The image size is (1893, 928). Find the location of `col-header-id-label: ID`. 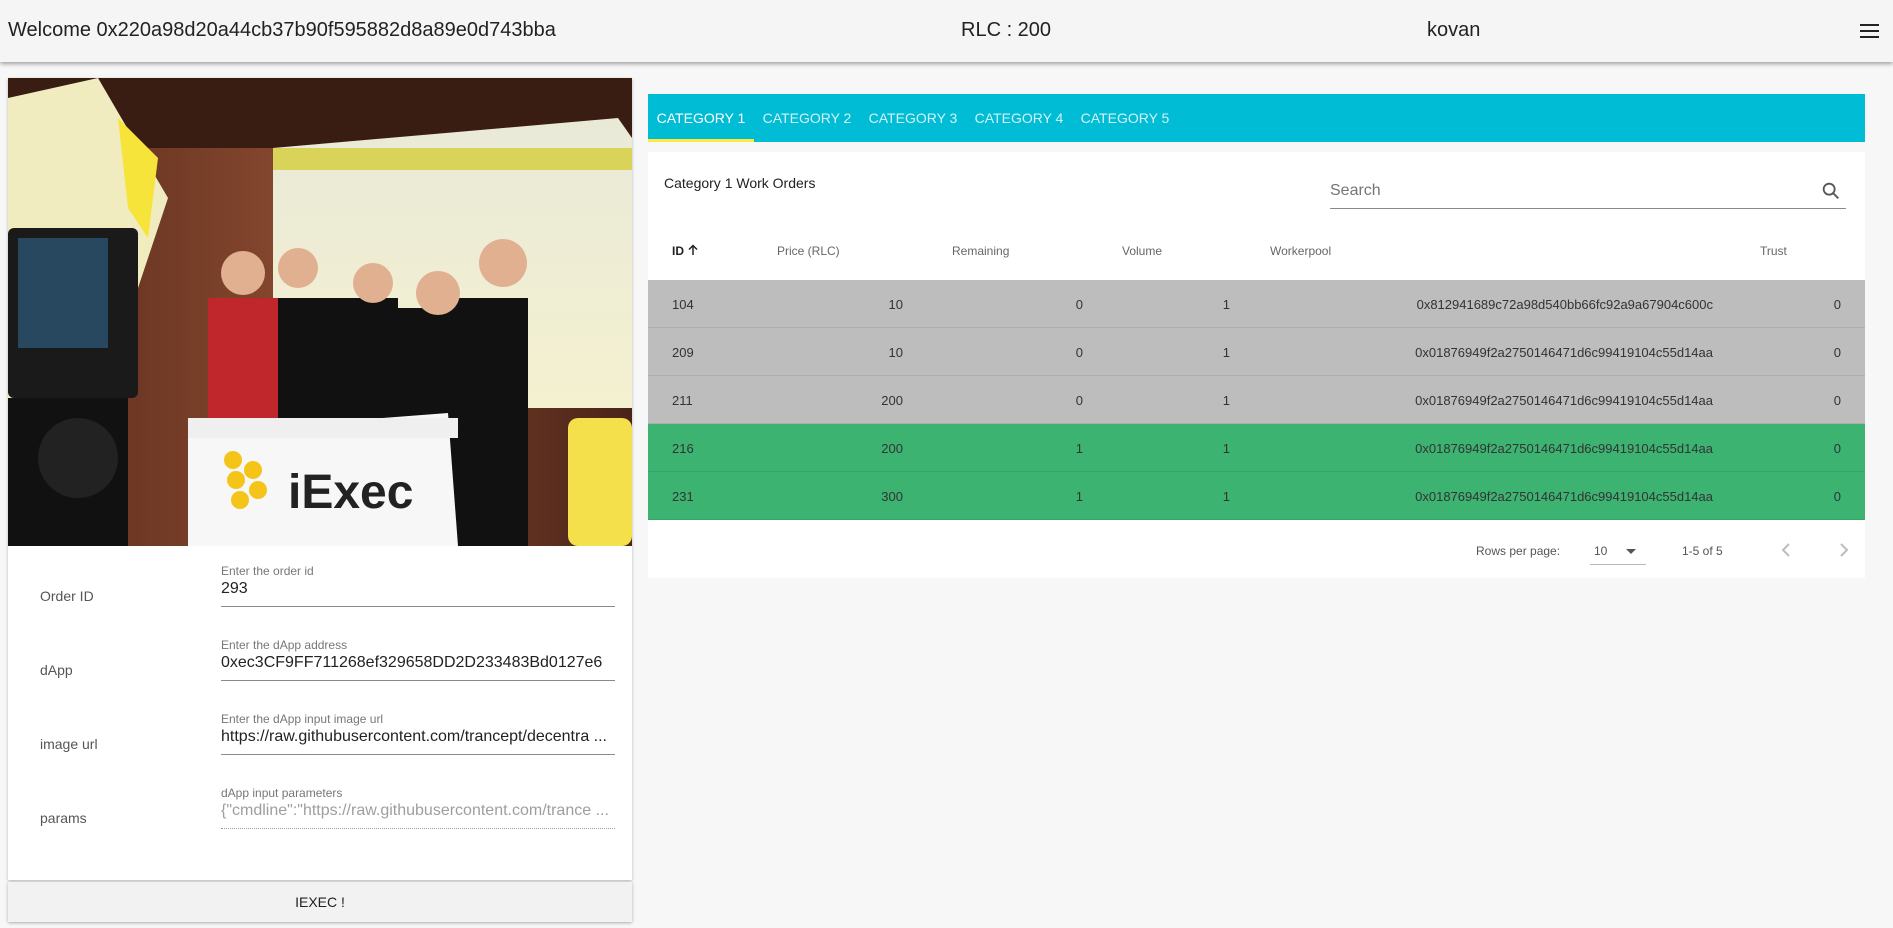

col-header-id-label: ID is located at coordinates (678, 251).